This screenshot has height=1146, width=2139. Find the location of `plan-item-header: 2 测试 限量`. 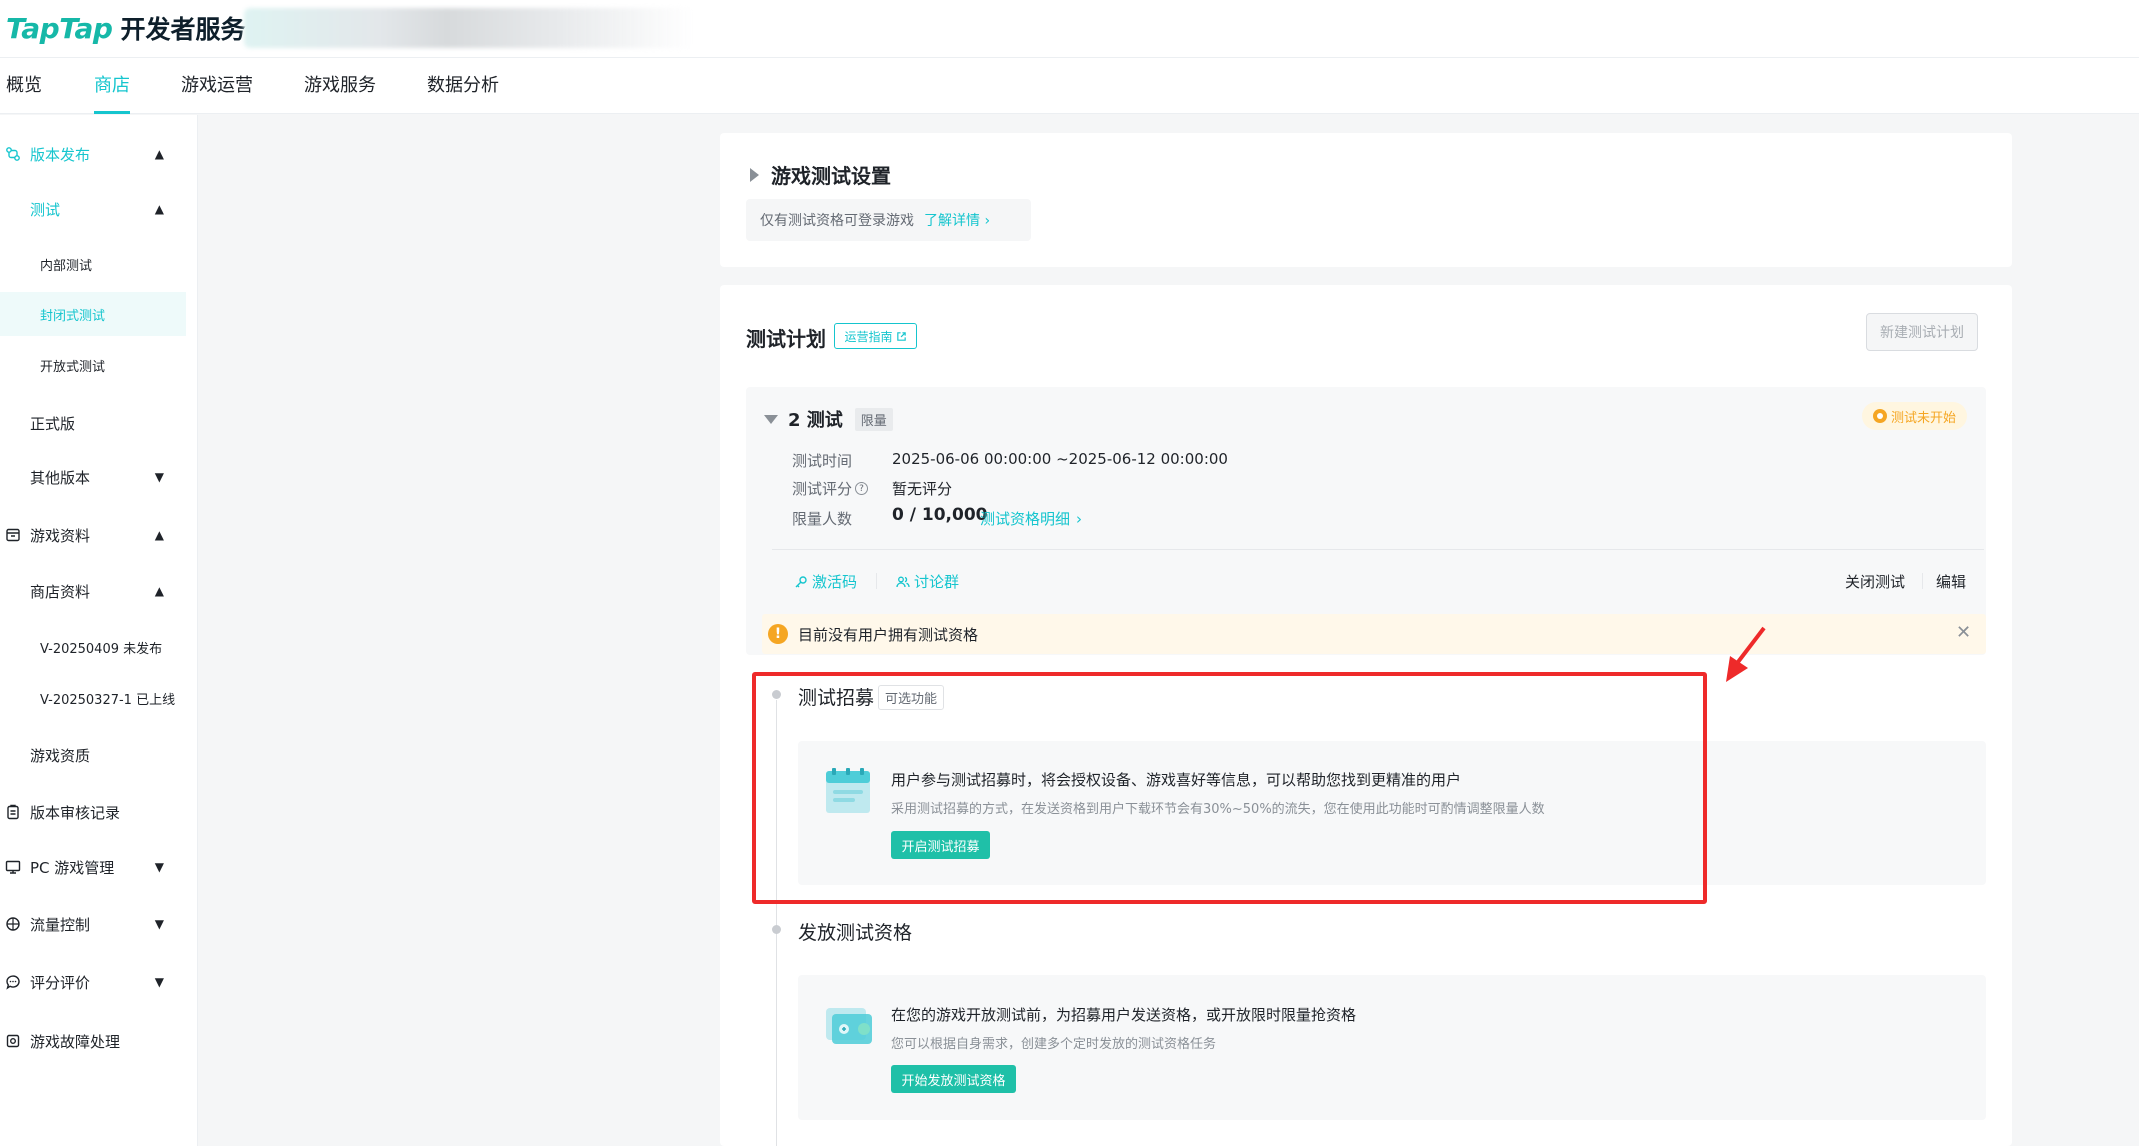

plan-item-header: 2 测试 限量 is located at coordinates (828, 419).